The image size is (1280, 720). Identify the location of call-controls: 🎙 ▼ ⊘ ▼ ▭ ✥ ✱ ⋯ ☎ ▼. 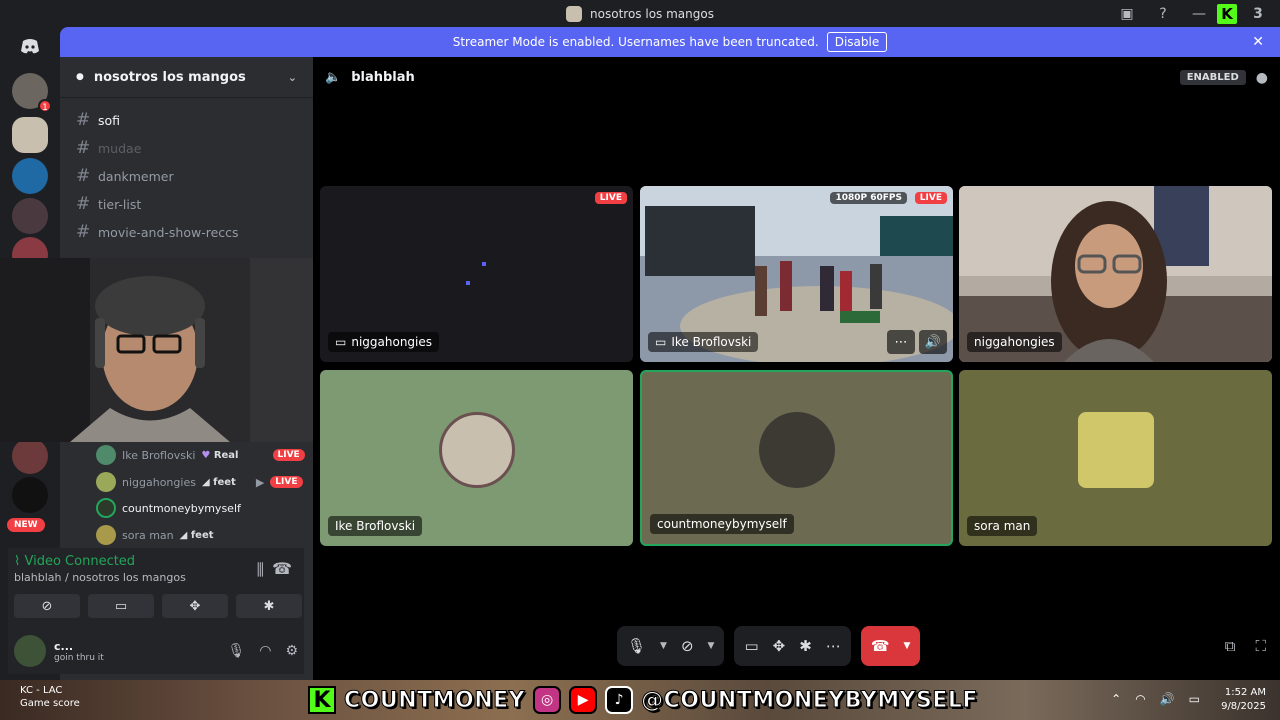
(769, 646).